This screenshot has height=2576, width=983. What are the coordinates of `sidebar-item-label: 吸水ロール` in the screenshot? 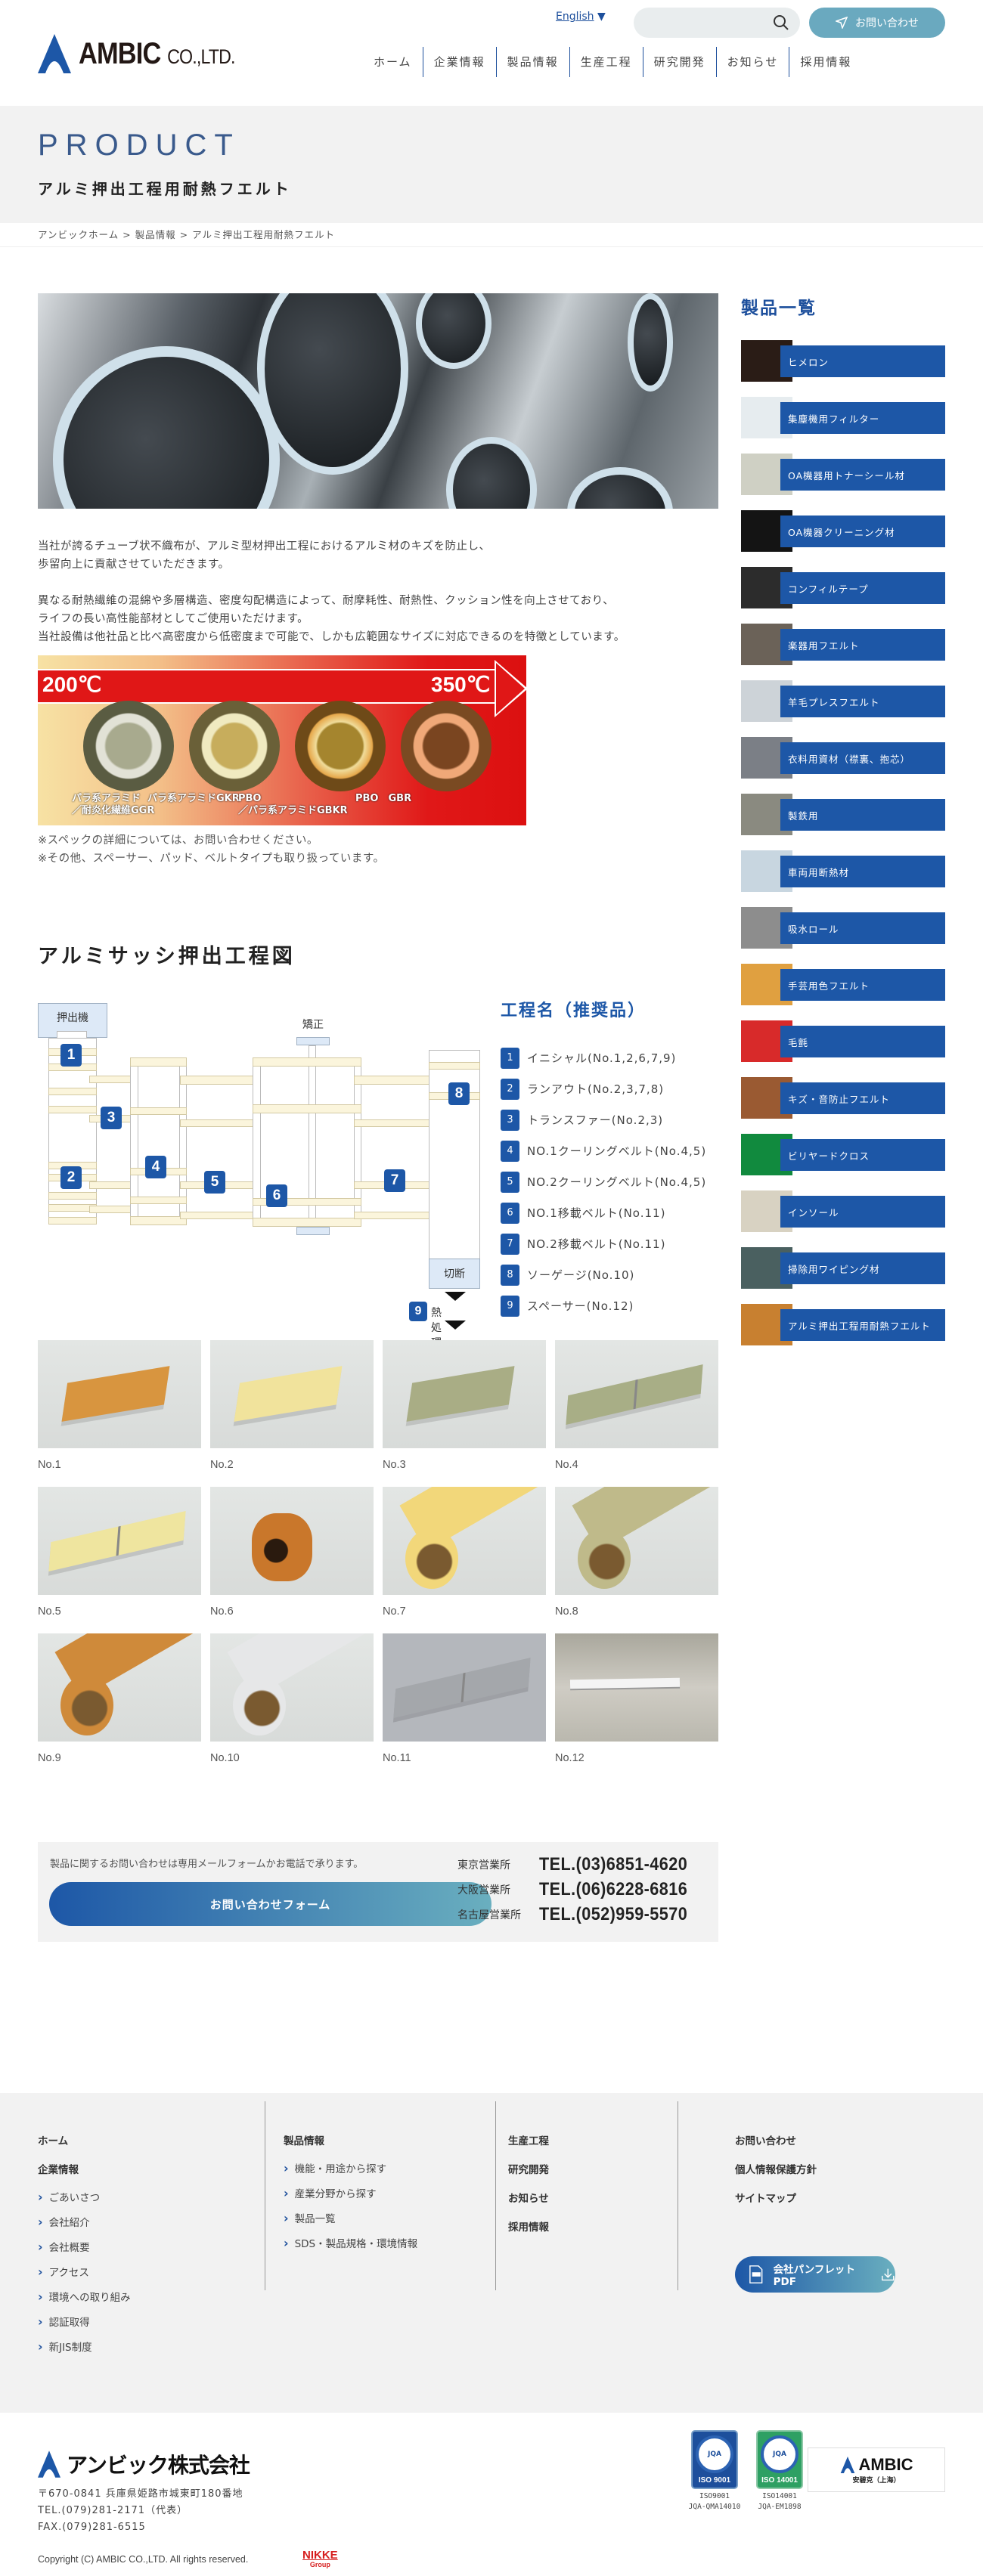 It's located at (862, 928).